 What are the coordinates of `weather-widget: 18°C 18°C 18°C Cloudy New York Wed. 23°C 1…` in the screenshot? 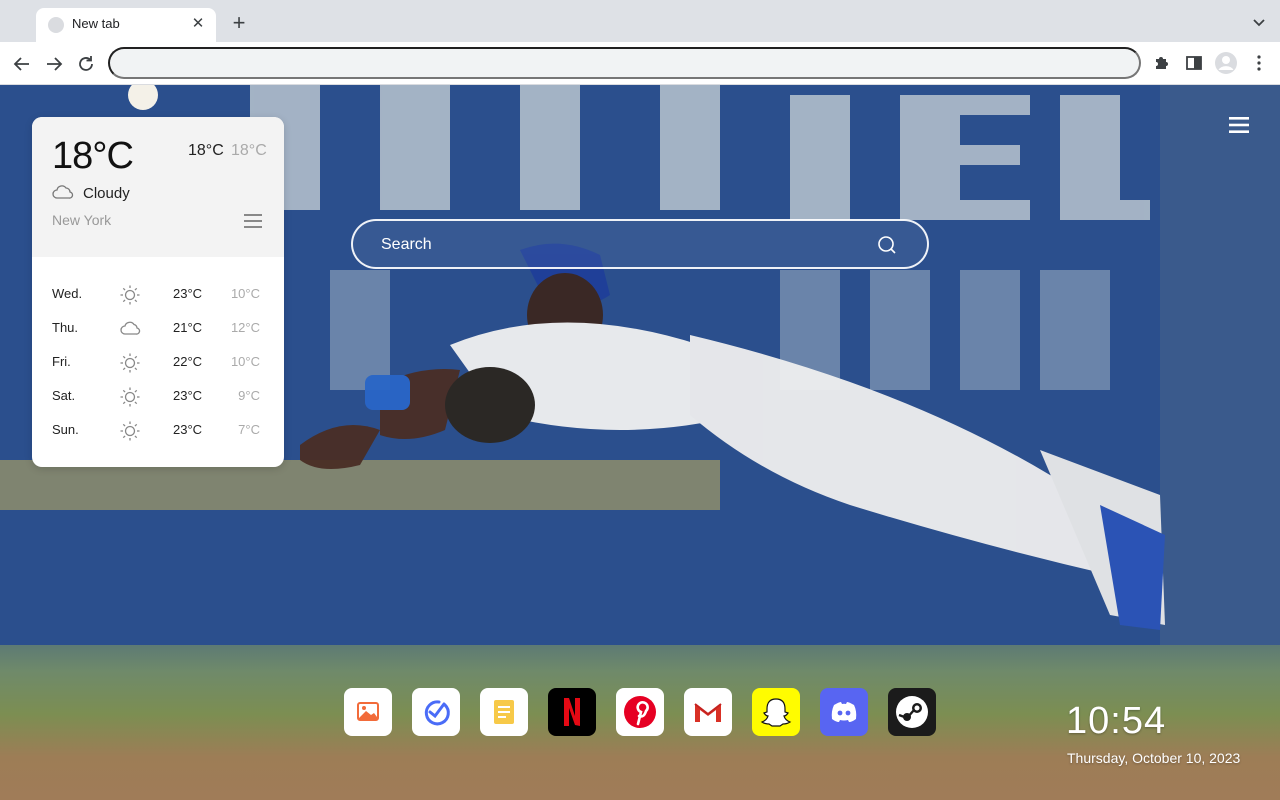 It's located at (158, 292).